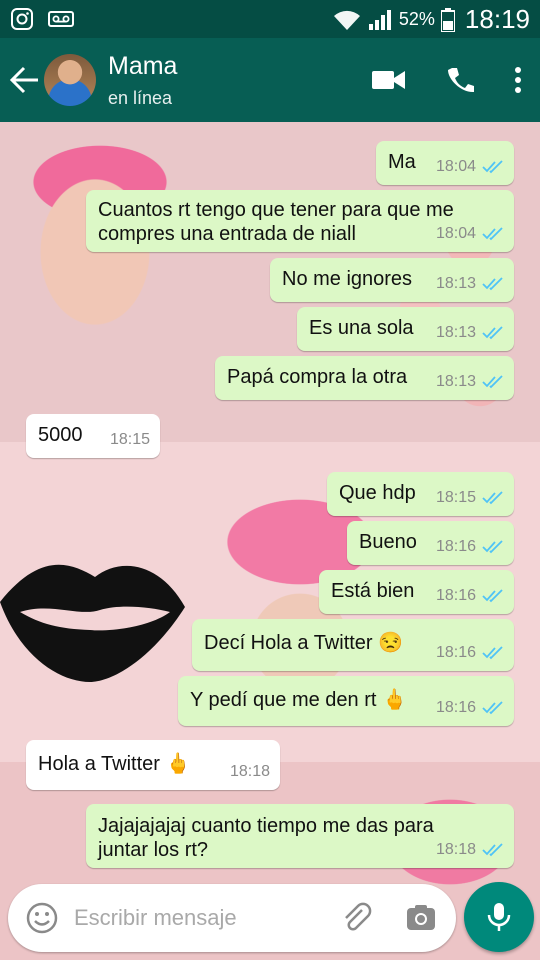 Image resolution: width=540 pixels, height=960 pixels. What do you see at coordinates (298, 700) in the screenshot?
I see `message-text: Y pedí que me den rt 🖕` at bounding box center [298, 700].